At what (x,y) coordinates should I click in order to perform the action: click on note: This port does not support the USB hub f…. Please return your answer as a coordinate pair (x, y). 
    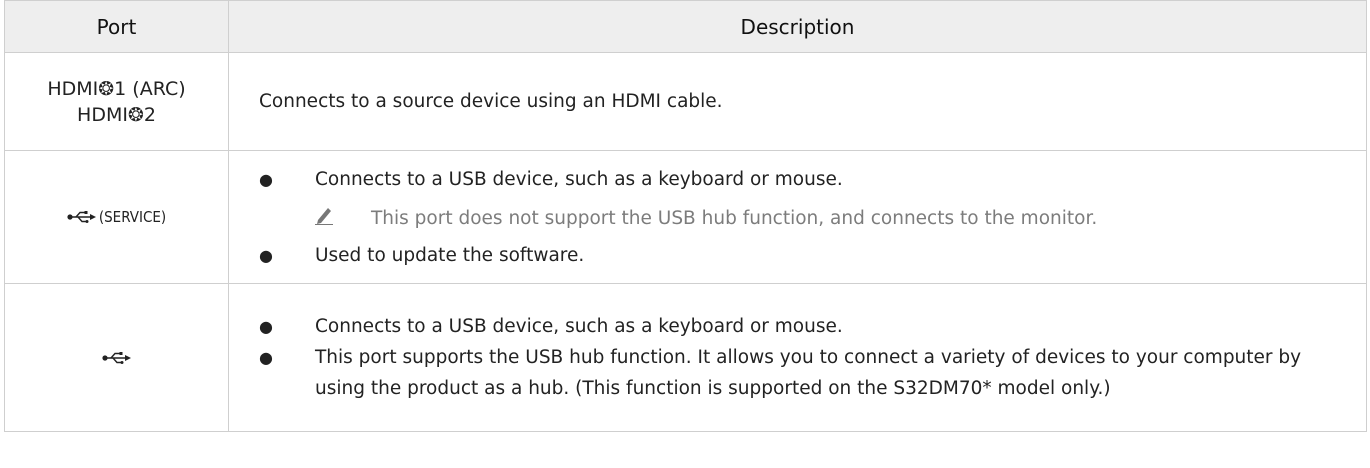
    Looking at the image, I should click on (825, 218).